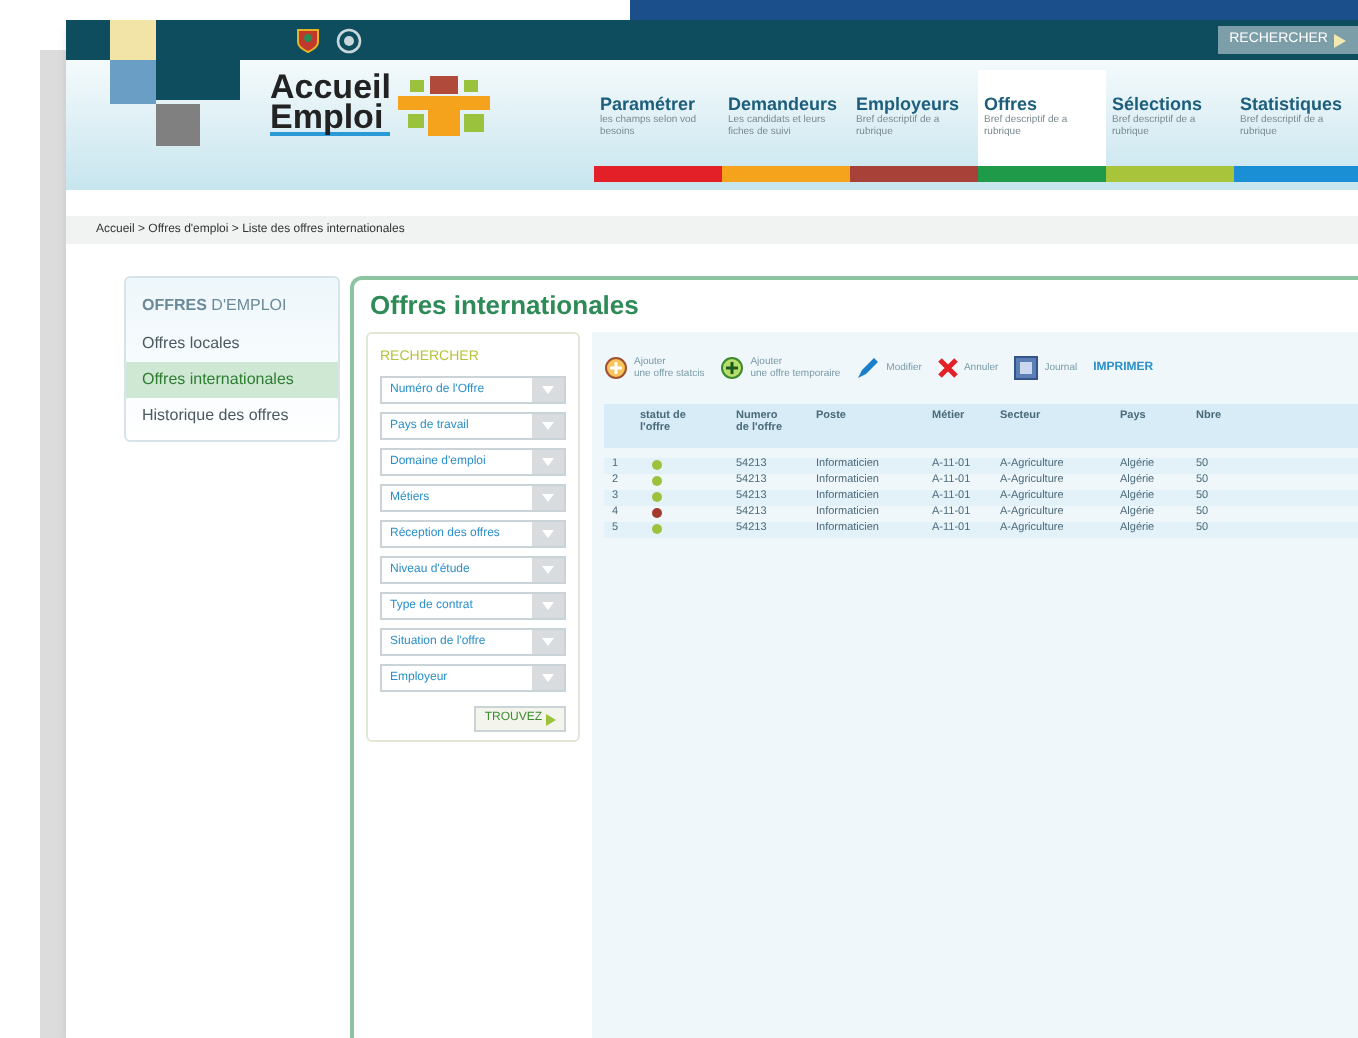 The height and width of the screenshot is (1038, 1358). I want to click on logo-title: Emploi, so click(330, 119).